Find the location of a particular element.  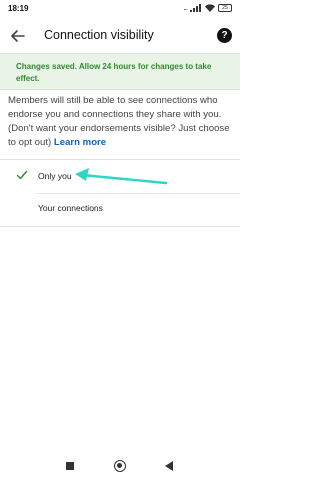

option-your-connections: Your connections is located at coordinates (120, 209).